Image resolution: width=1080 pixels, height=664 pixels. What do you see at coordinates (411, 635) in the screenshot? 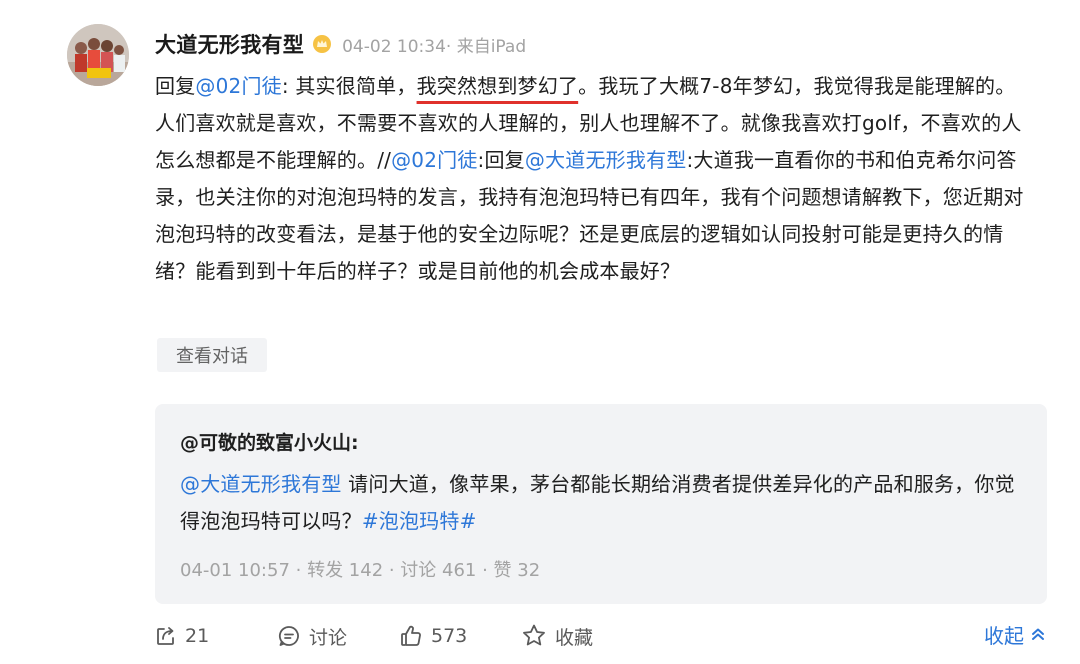
I see `thumbs-up-icon` at bounding box center [411, 635].